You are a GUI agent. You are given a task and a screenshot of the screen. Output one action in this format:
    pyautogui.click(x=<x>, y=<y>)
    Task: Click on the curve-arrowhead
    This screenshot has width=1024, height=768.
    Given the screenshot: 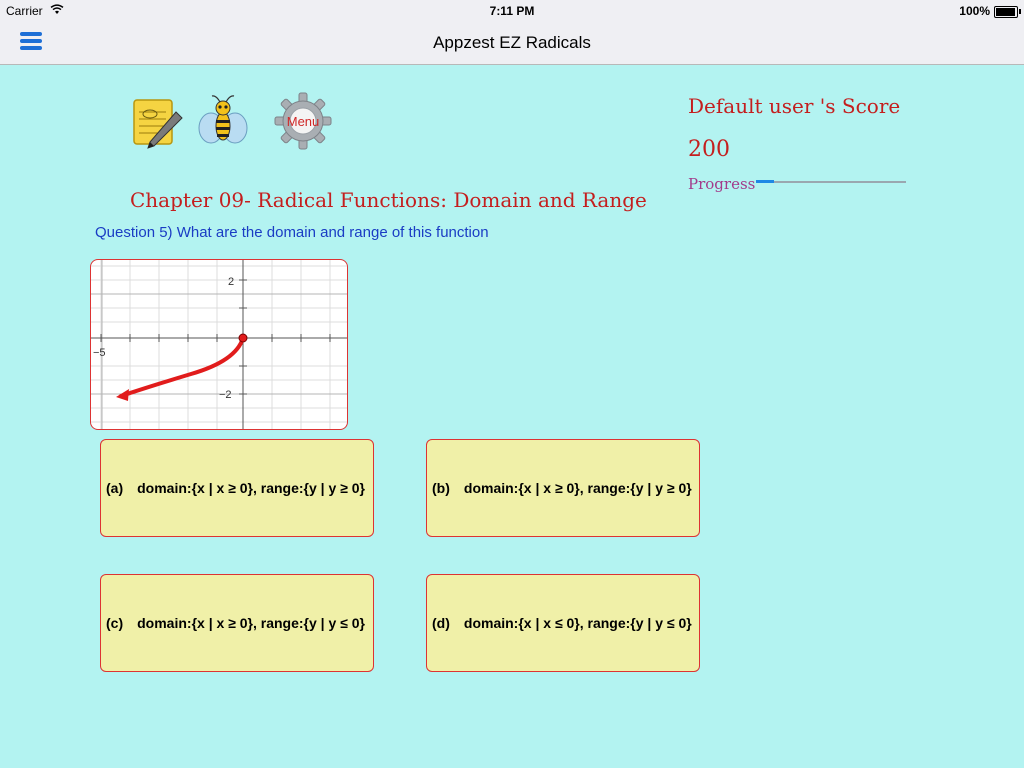 What is the action you would take?
    pyautogui.click(x=122, y=395)
    